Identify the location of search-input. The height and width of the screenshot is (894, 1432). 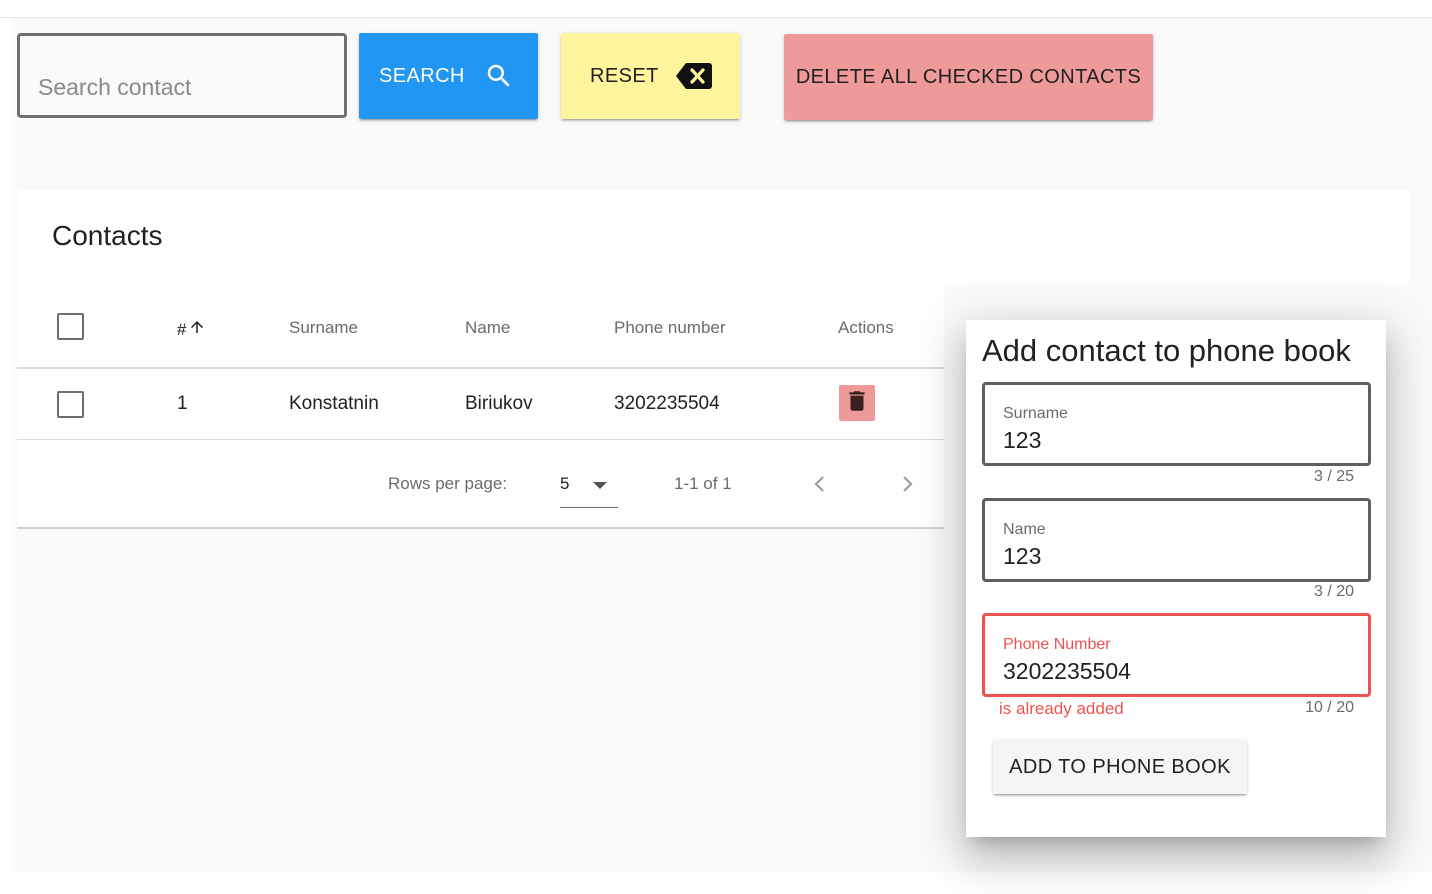
(183, 87).